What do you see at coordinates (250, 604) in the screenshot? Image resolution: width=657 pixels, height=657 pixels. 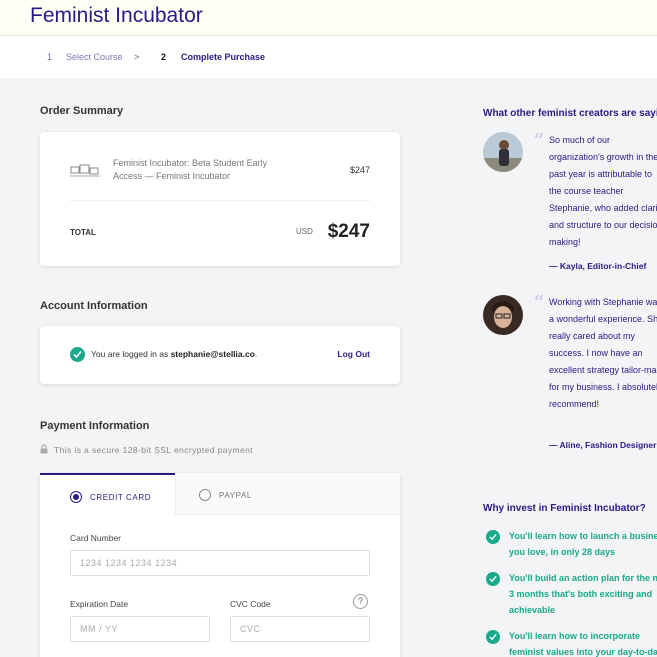 I see `cvc-label: CVC Code` at bounding box center [250, 604].